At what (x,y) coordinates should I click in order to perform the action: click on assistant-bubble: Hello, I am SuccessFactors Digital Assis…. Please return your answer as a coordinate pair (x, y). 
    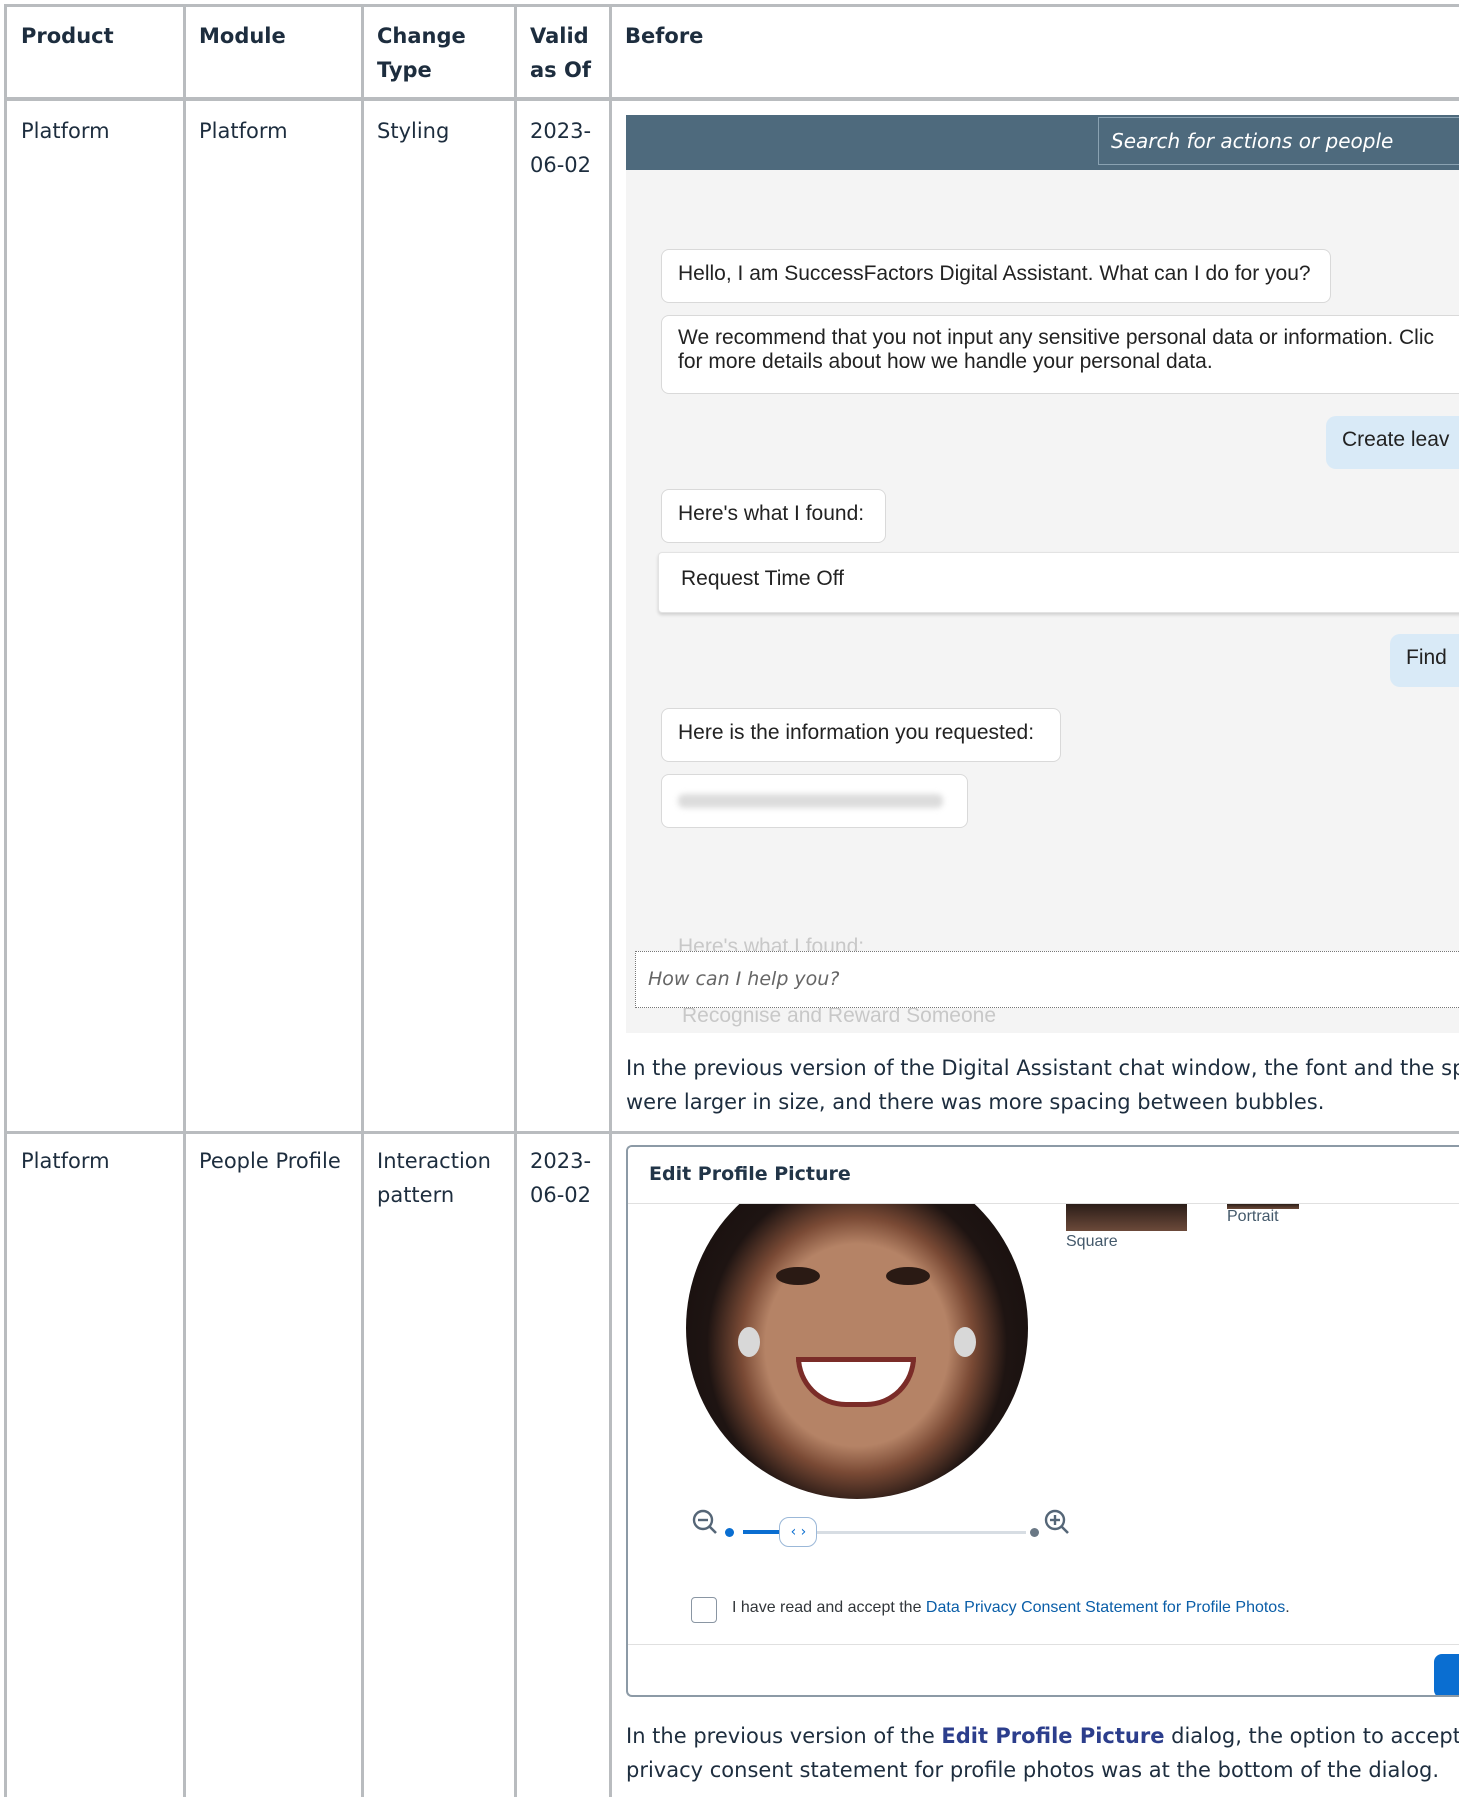
    Looking at the image, I should click on (996, 276).